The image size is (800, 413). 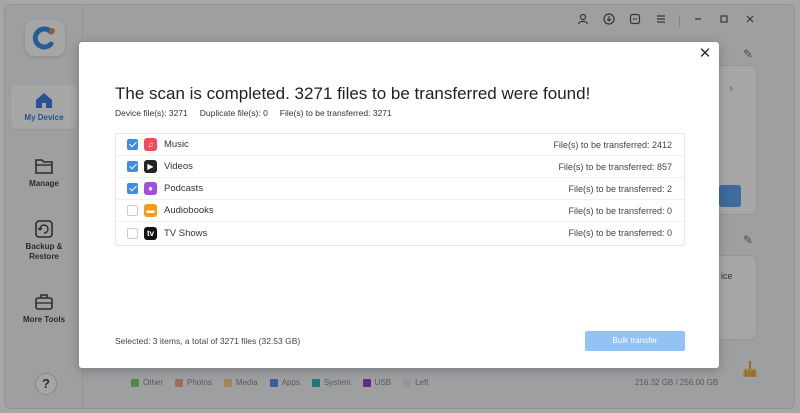 I want to click on checkbox-podcasts, so click(x=132, y=188).